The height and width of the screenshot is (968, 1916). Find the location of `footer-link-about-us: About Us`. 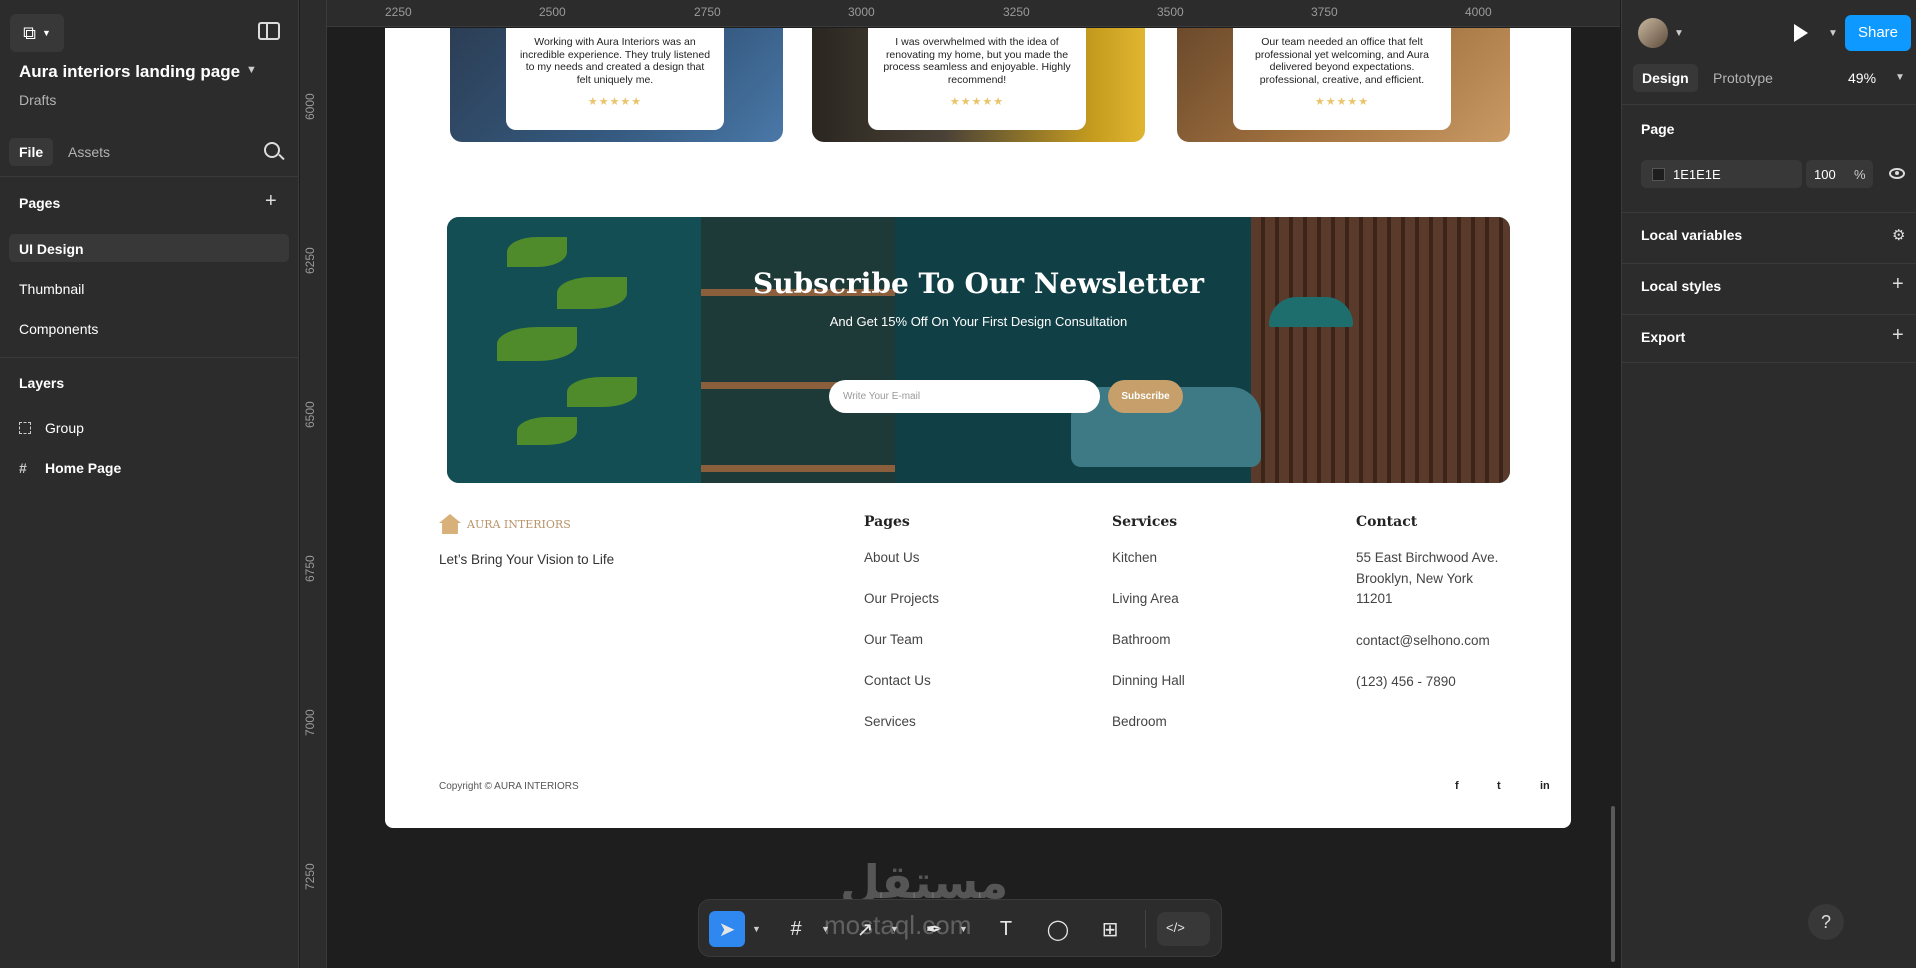

footer-link-about-us: About Us is located at coordinates (901, 558).